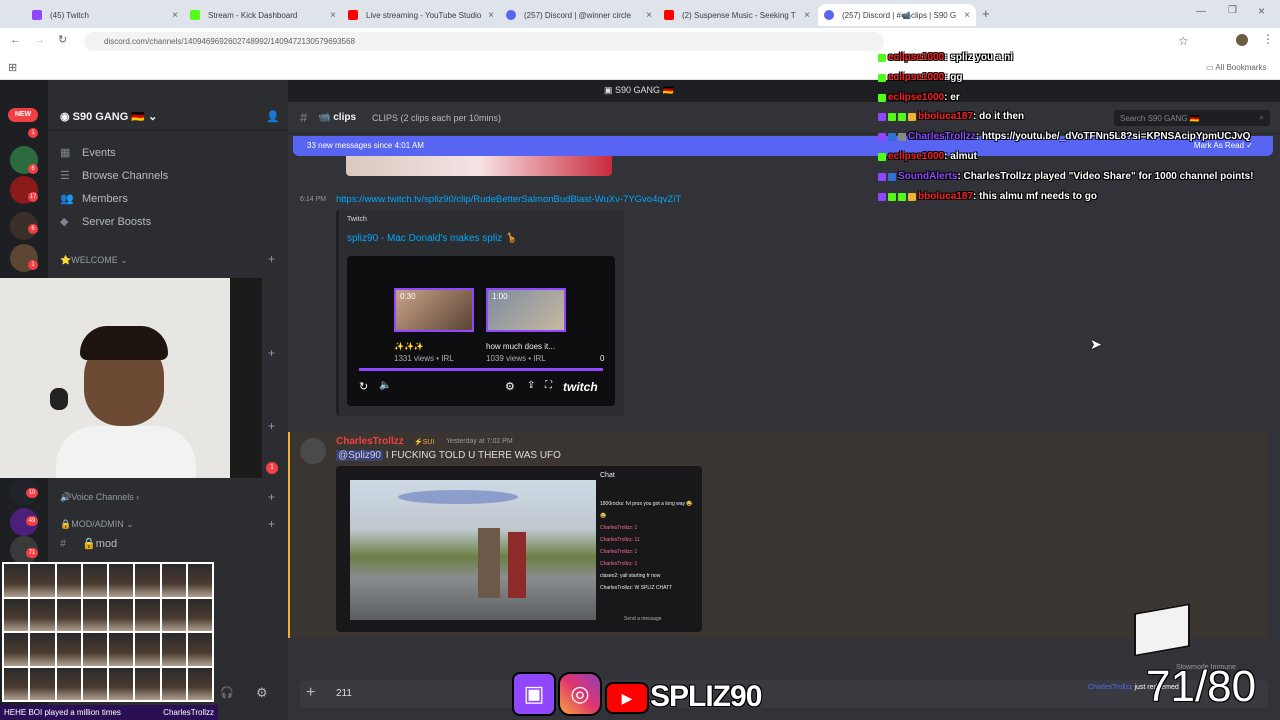 The height and width of the screenshot is (720, 1280). I want to click on webcam-dark-edge, so click(246, 378).